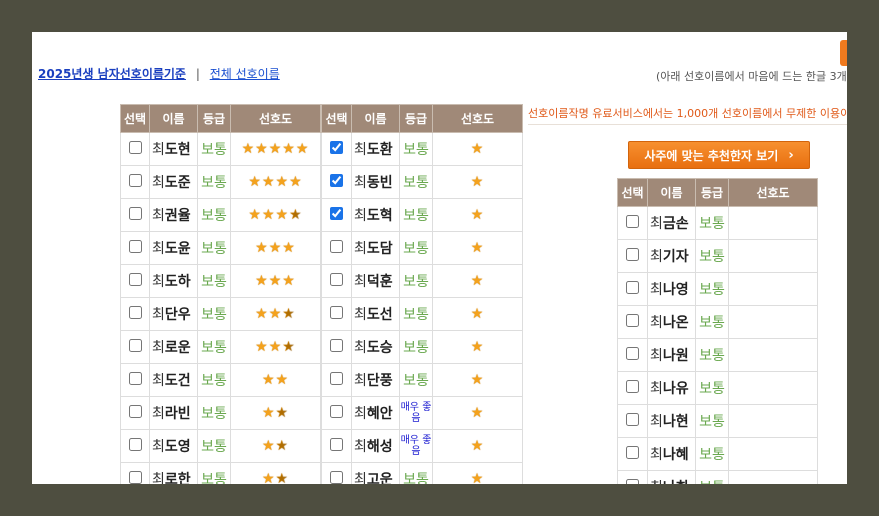 This screenshot has height=516, width=879. I want to click on table-row: 최도하 보통 ★★★, so click(220, 281).